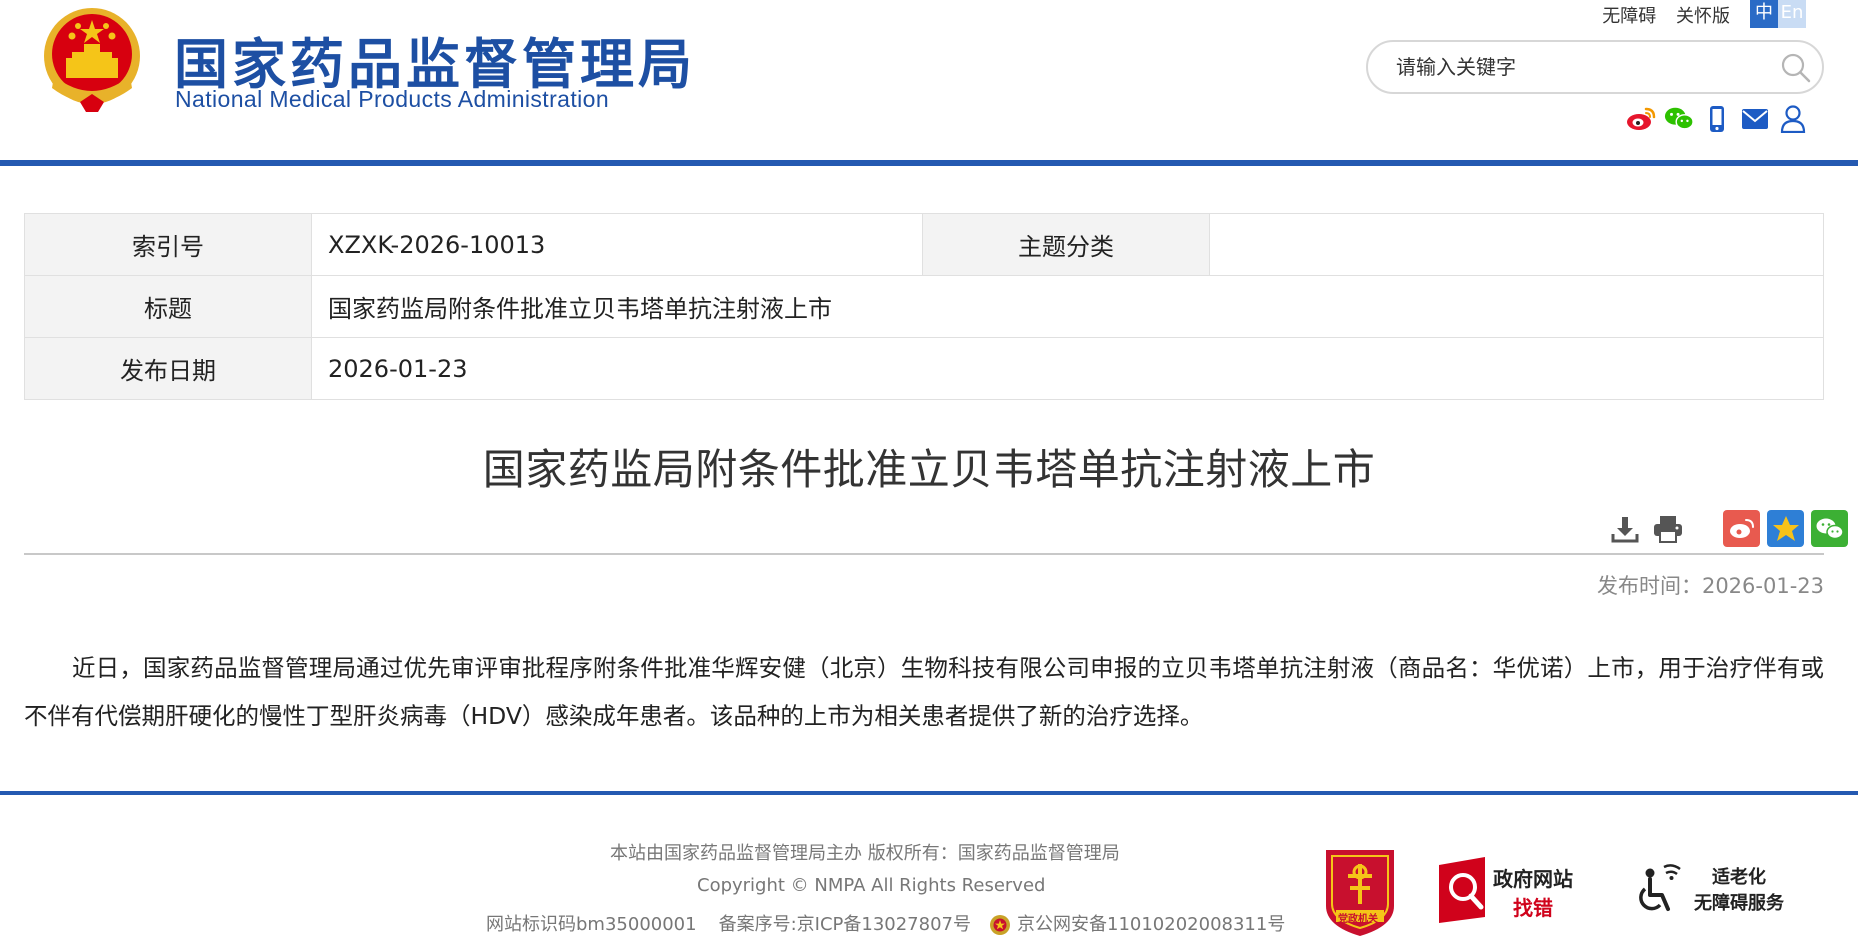  What do you see at coordinates (1659, 15) in the screenshot?
I see `top-links: 无障碍 关怀版` at bounding box center [1659, 15].